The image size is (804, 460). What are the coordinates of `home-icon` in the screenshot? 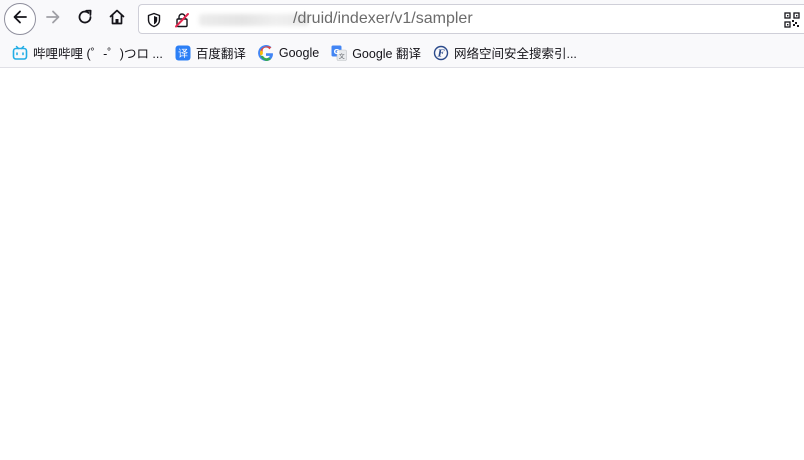 It's located at (117, 19).